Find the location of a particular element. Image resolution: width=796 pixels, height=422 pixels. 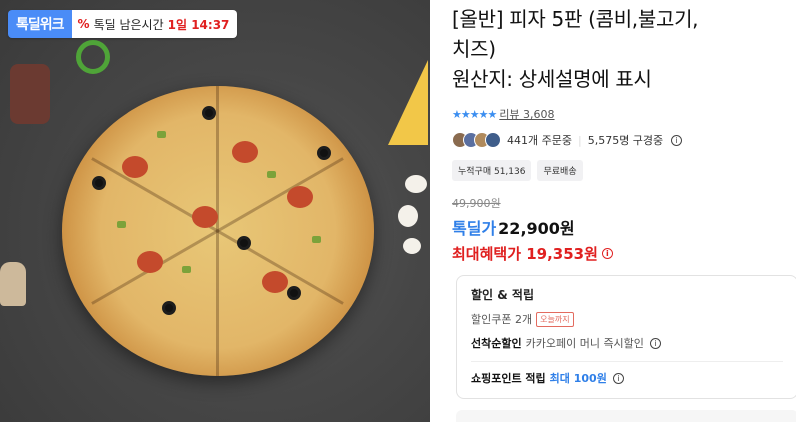

review-link: 리뷰 3,608 is located at coordinates (526, 114).